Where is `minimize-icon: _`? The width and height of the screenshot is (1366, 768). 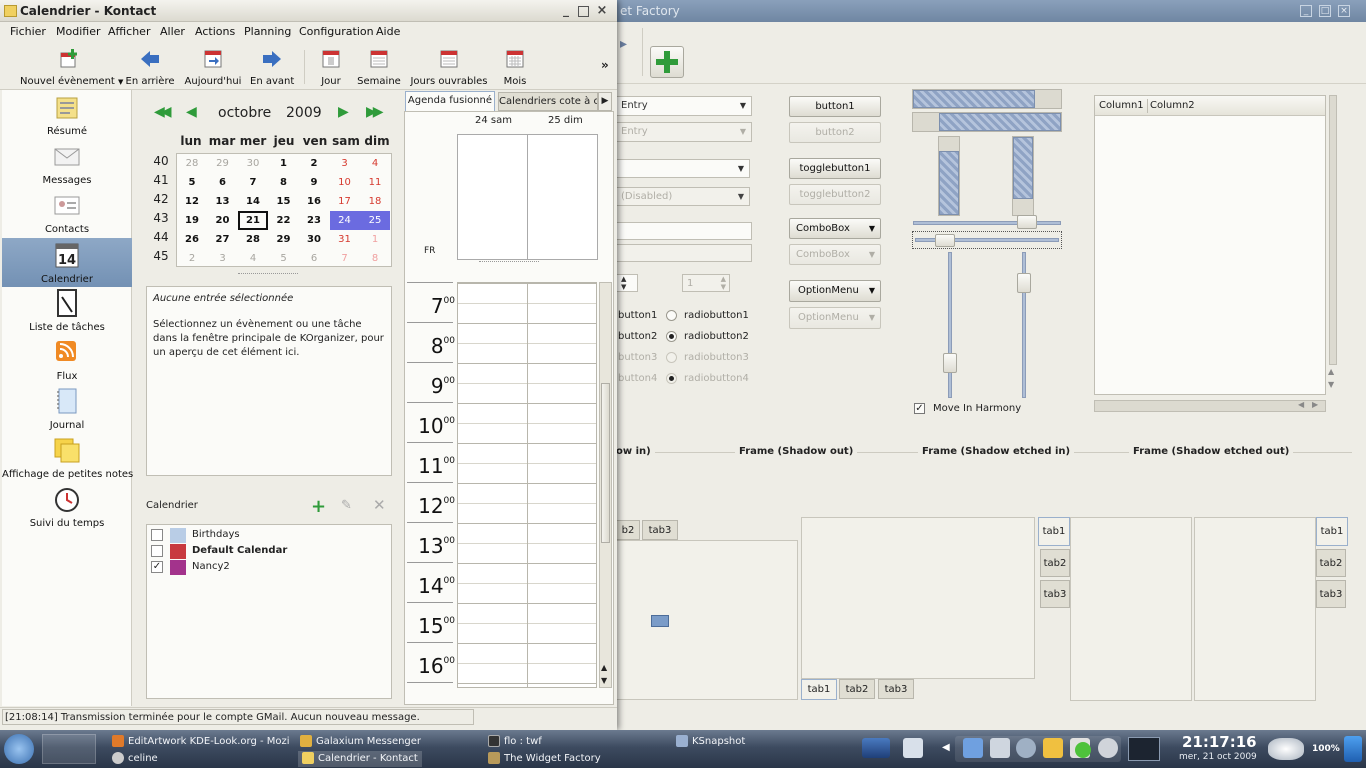 minimize-icon: _ is located at coordinates (1306, 11).